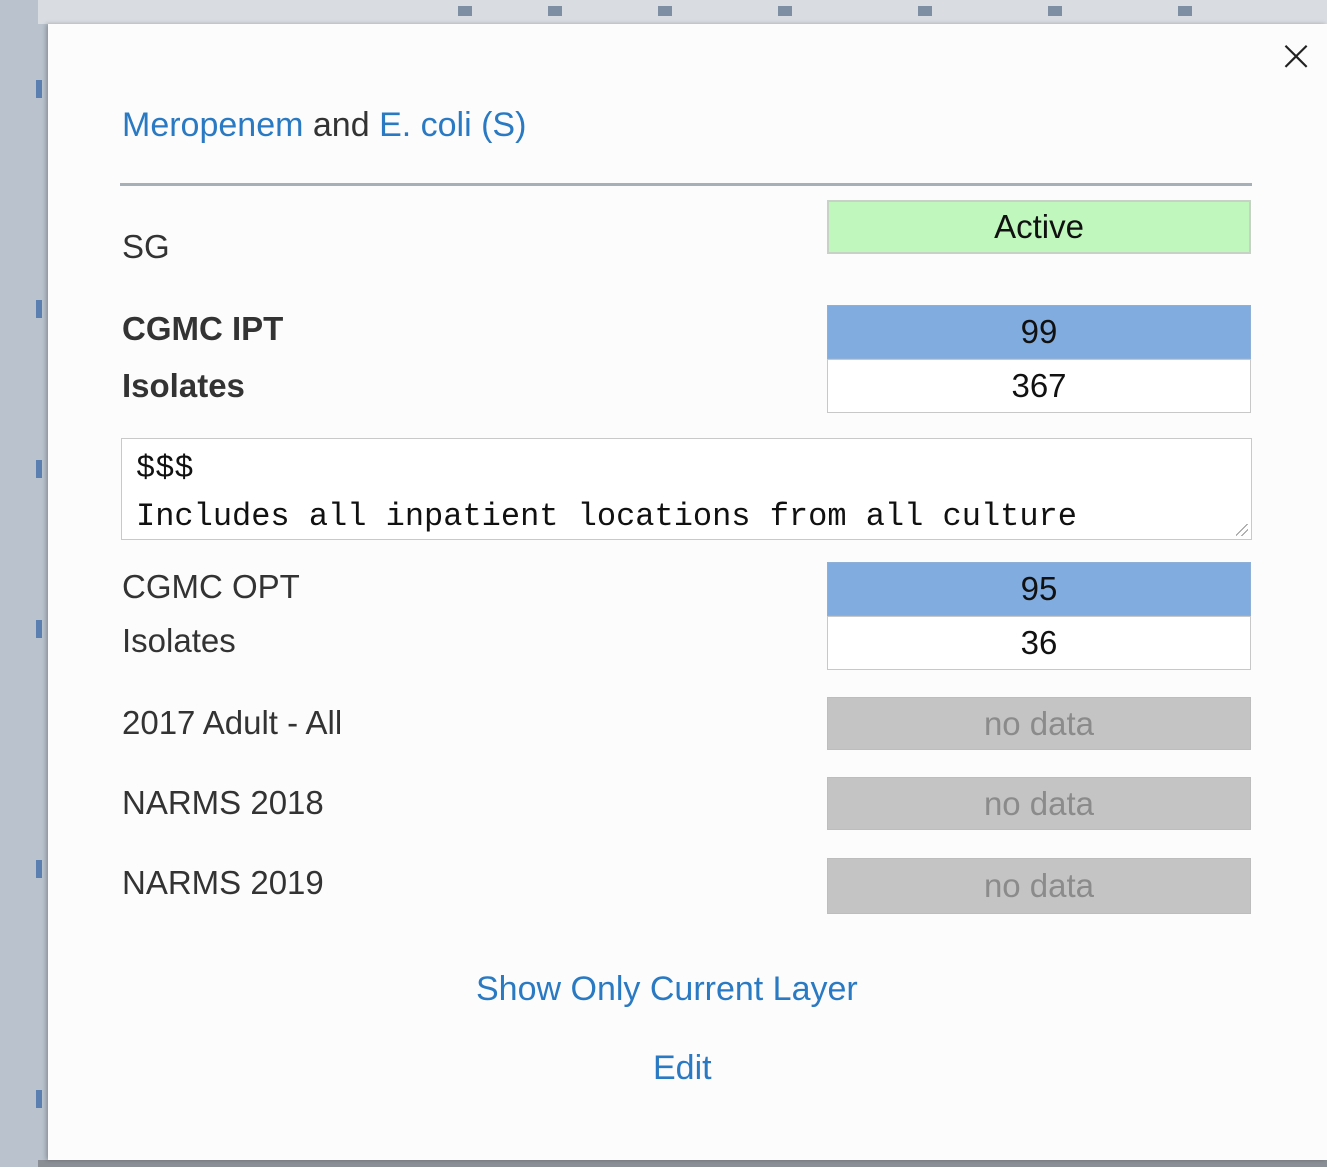  Describe the element at coordinates (212, 125) in the screenshot. I see `drug-link: Meropenem` at that location.